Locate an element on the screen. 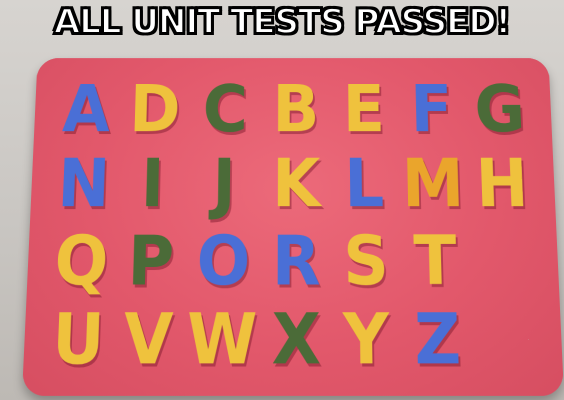  letter-slot: C is located at coordinates (225, 109).